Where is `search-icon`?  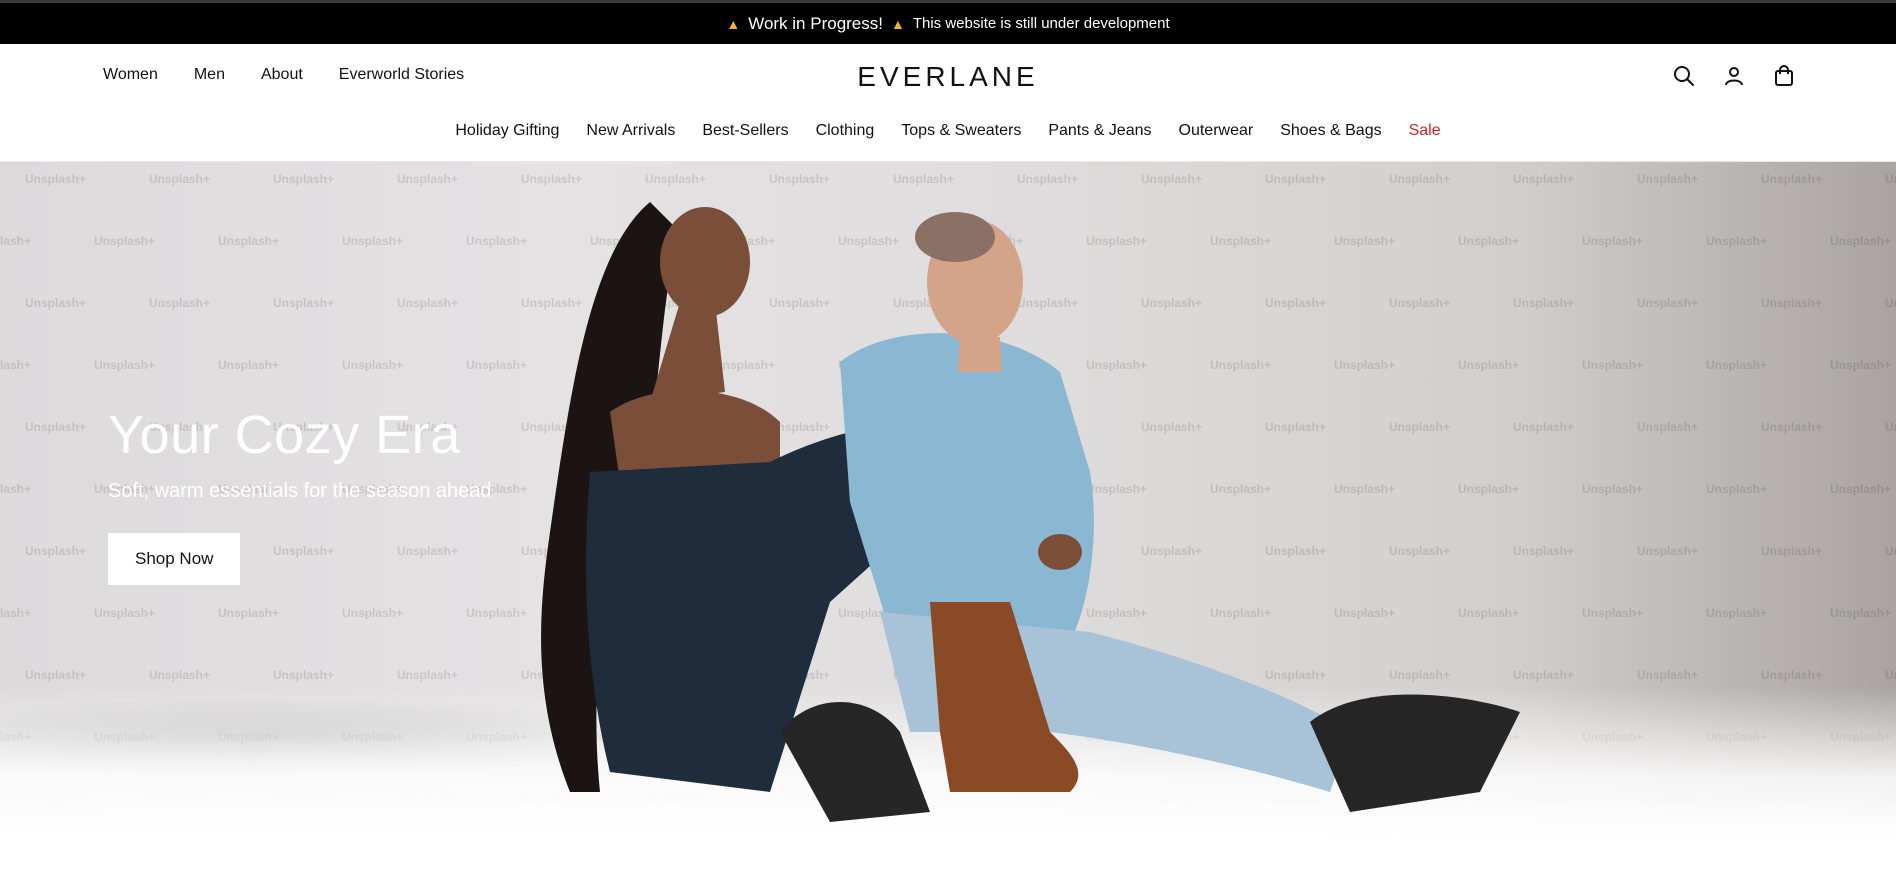
search-icon is located at coordinates (1684, 76).